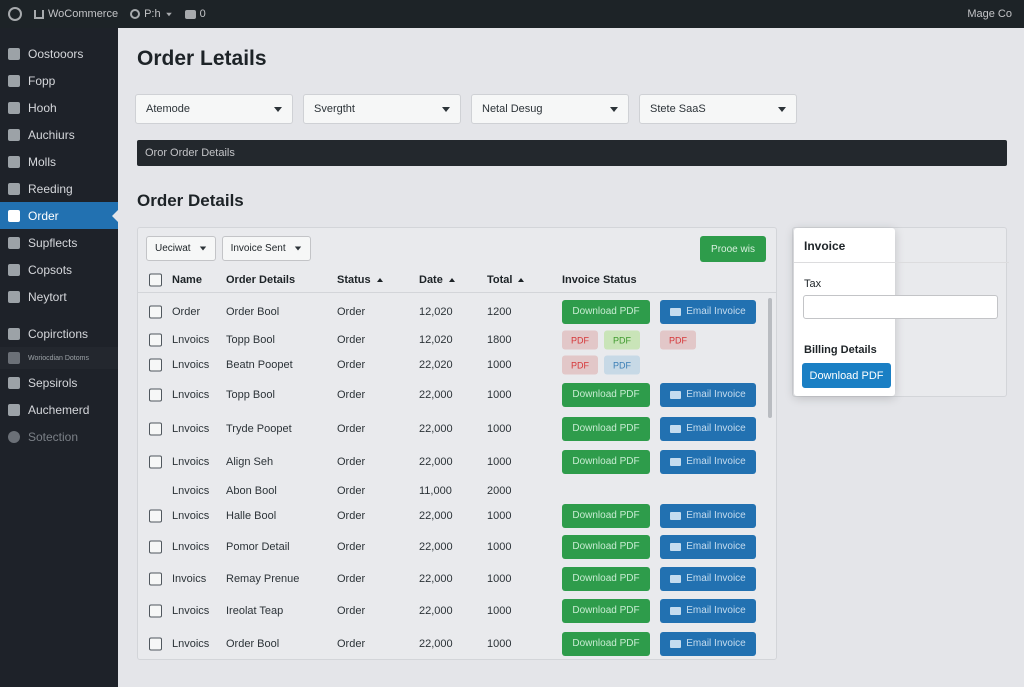 This screenshot has width=1024, height=687. Describe the element at coordinates (989, 14) in the screenshot. I see `account-link: Mage Co` at that location.